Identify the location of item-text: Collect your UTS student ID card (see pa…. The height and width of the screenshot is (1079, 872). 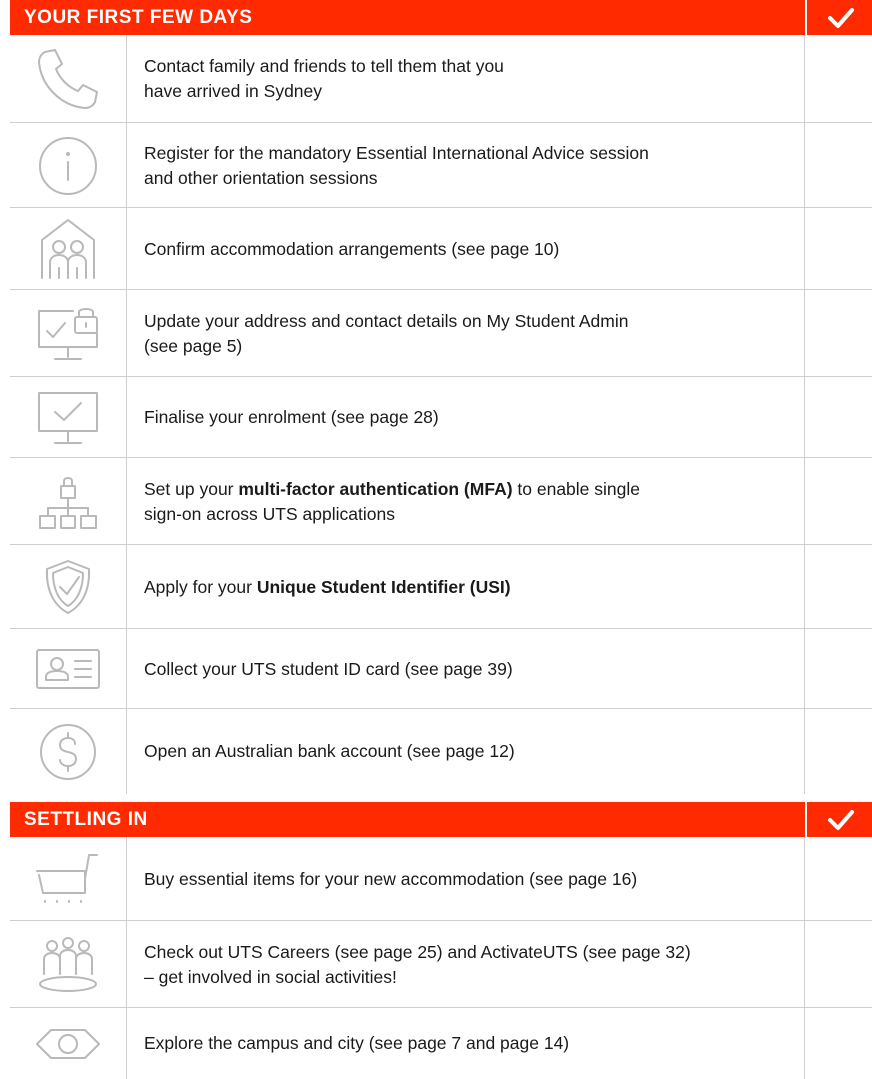
(328, 668).